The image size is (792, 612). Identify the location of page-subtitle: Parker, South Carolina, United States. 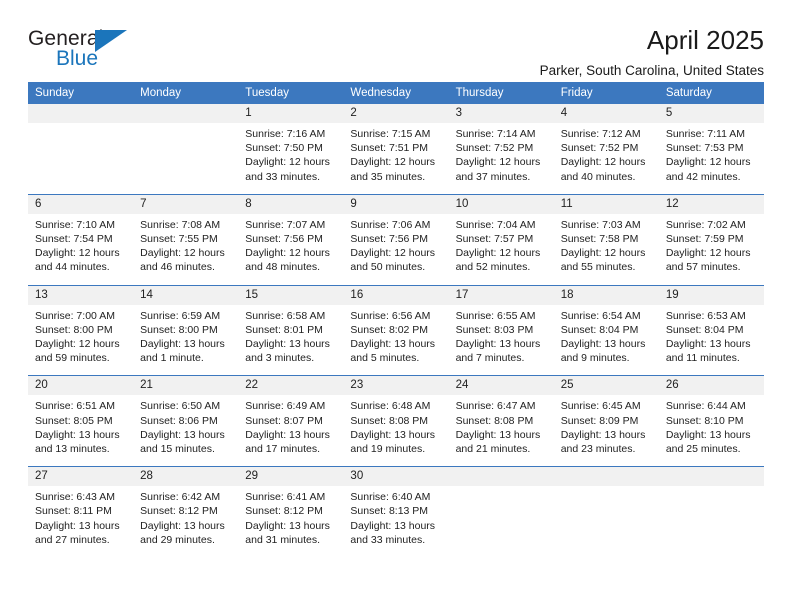
(651, 71).